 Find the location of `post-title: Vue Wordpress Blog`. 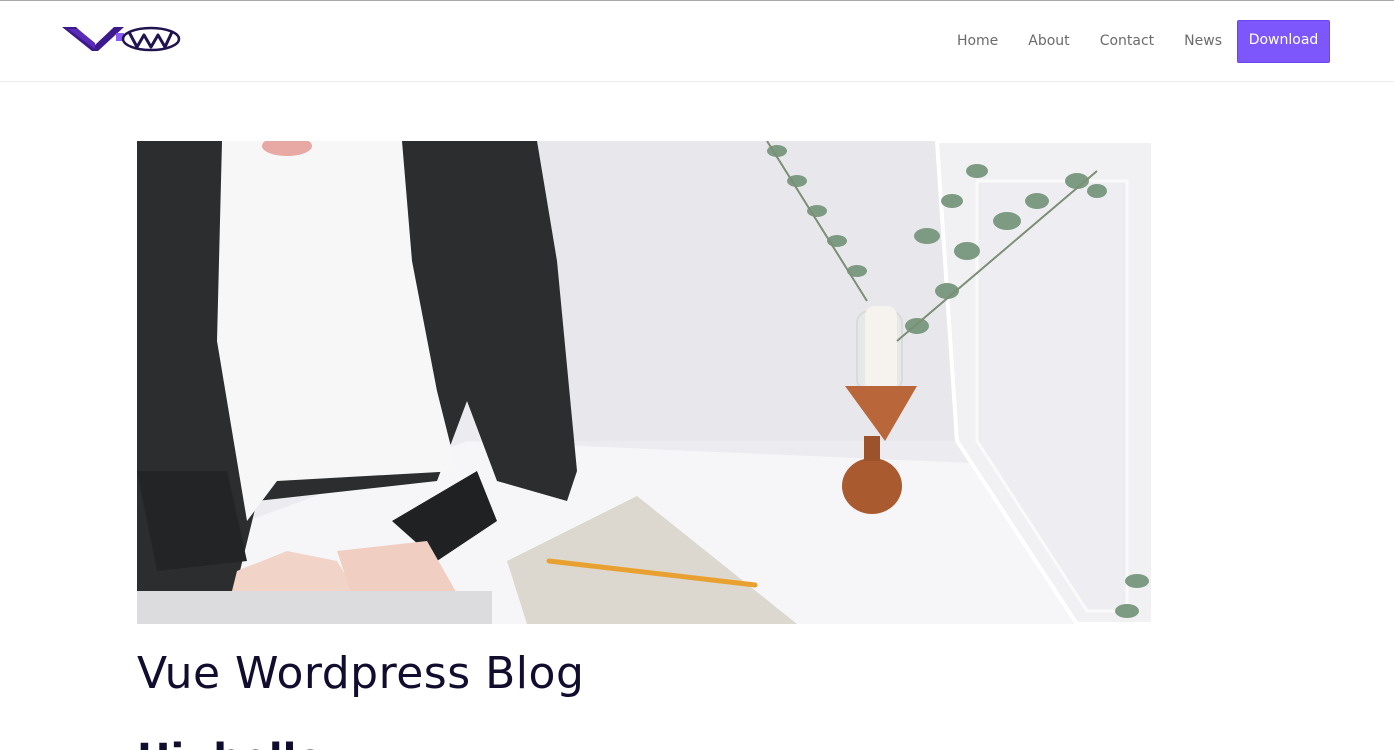

post-title: Vue Wordpress Blog is located at coordinates (361, 673).